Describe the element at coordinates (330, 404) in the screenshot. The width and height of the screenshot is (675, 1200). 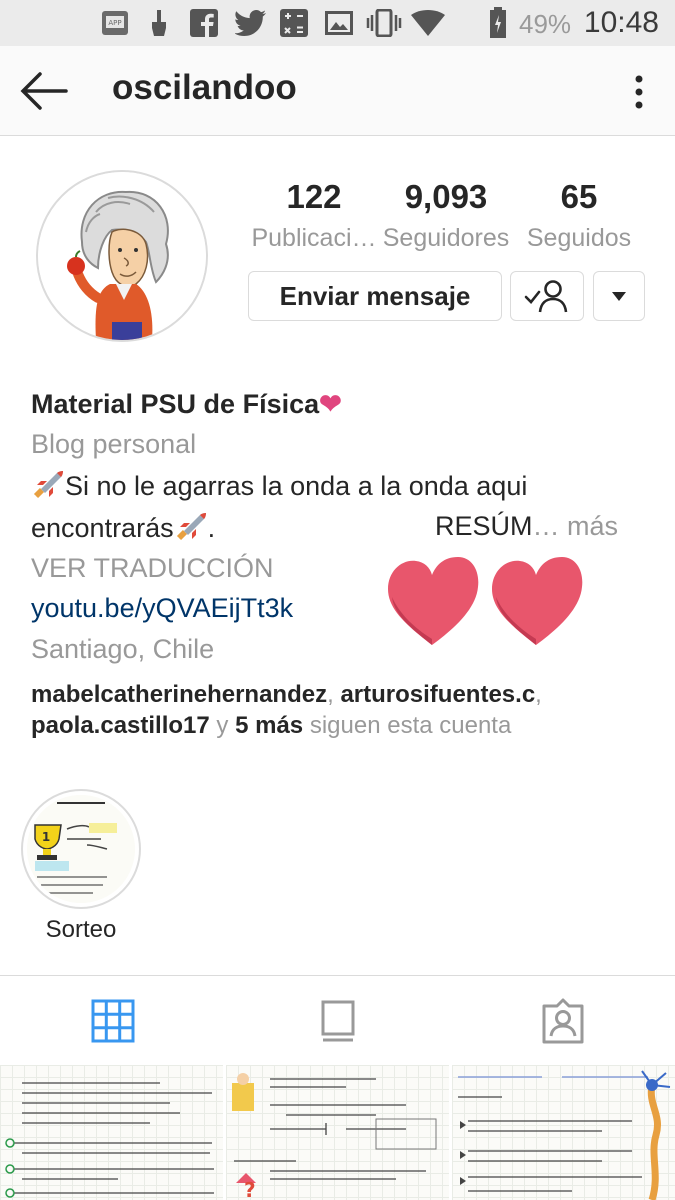
I see `heart-emoji: ❤` at that location.